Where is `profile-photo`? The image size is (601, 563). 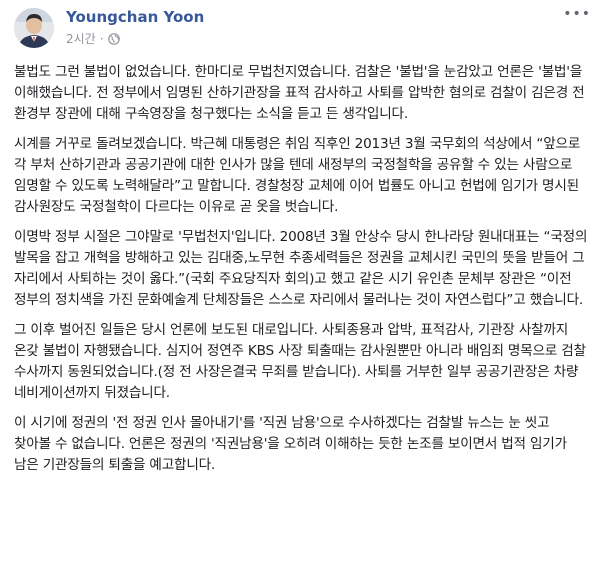 profile-photo is located at coordinates (34, 28).